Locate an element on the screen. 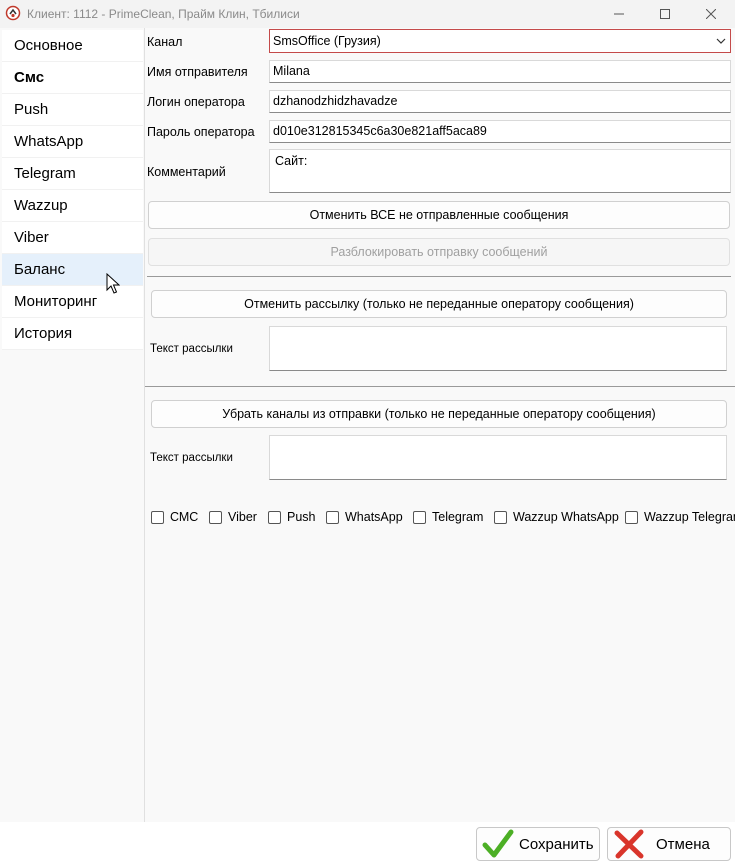  comment-label: Комментарий is located at coordinates (186, 172).